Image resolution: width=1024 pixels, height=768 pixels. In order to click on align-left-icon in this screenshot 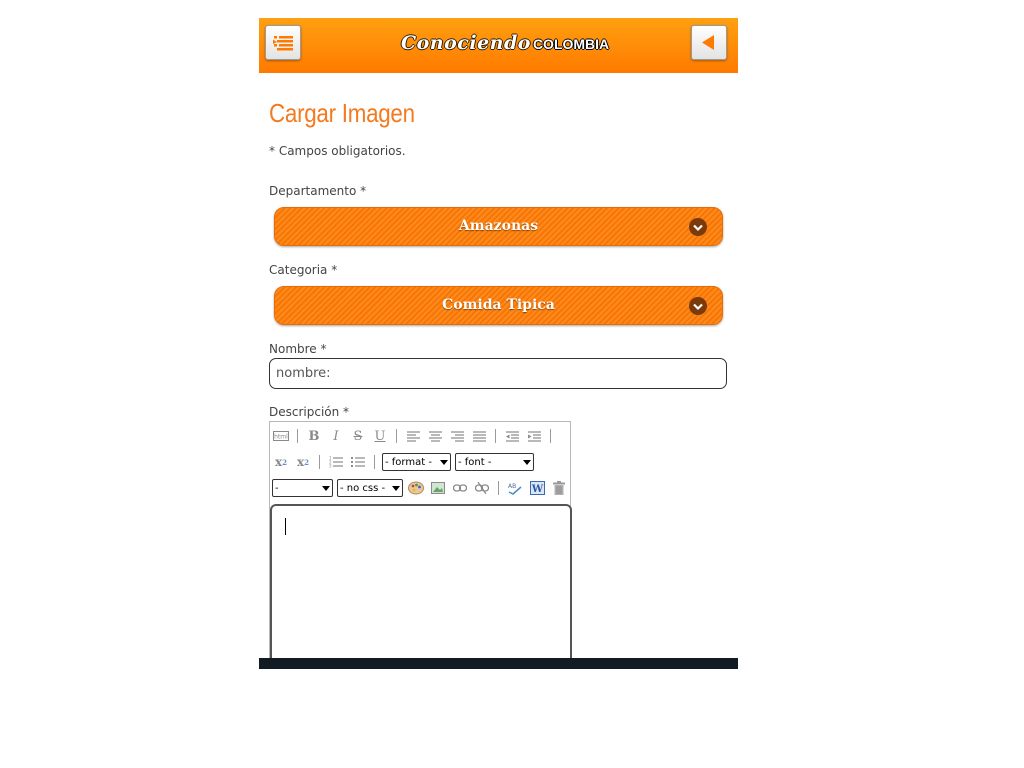, I will do `click(413, 436)`.